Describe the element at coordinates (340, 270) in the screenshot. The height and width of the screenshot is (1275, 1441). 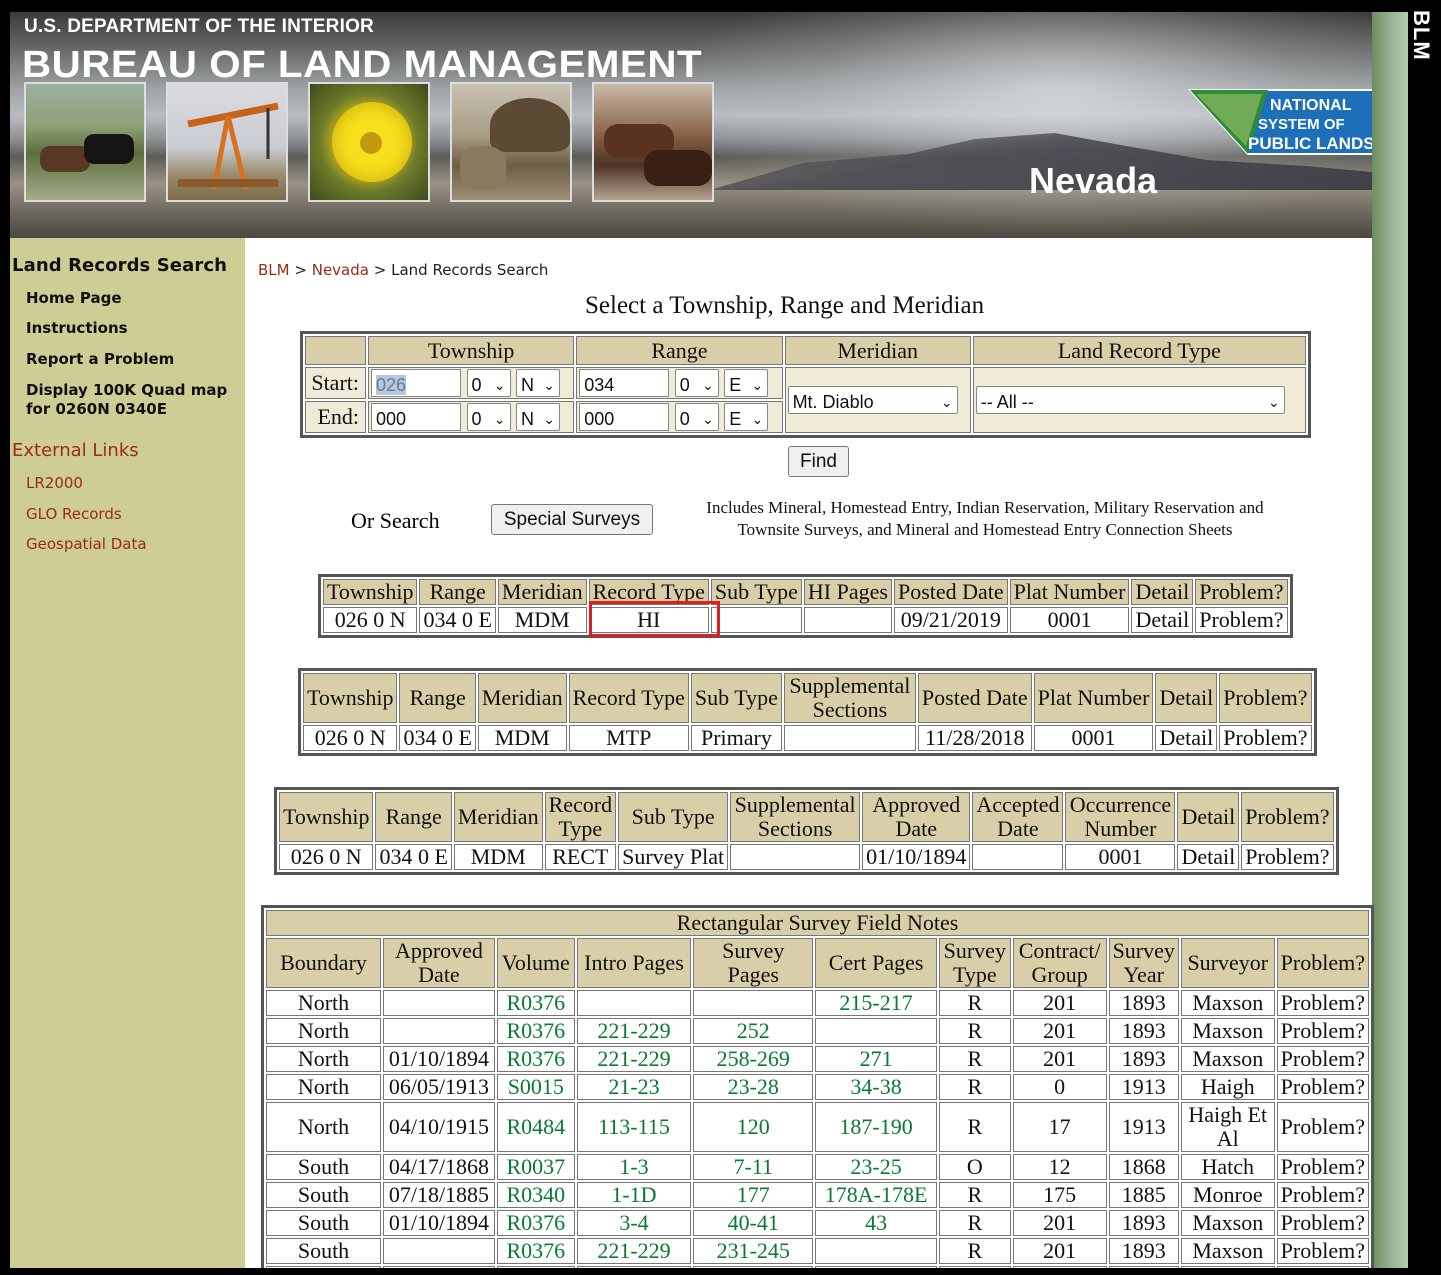
I see `breadcrumb-nevada-link: Nevada` at that location.